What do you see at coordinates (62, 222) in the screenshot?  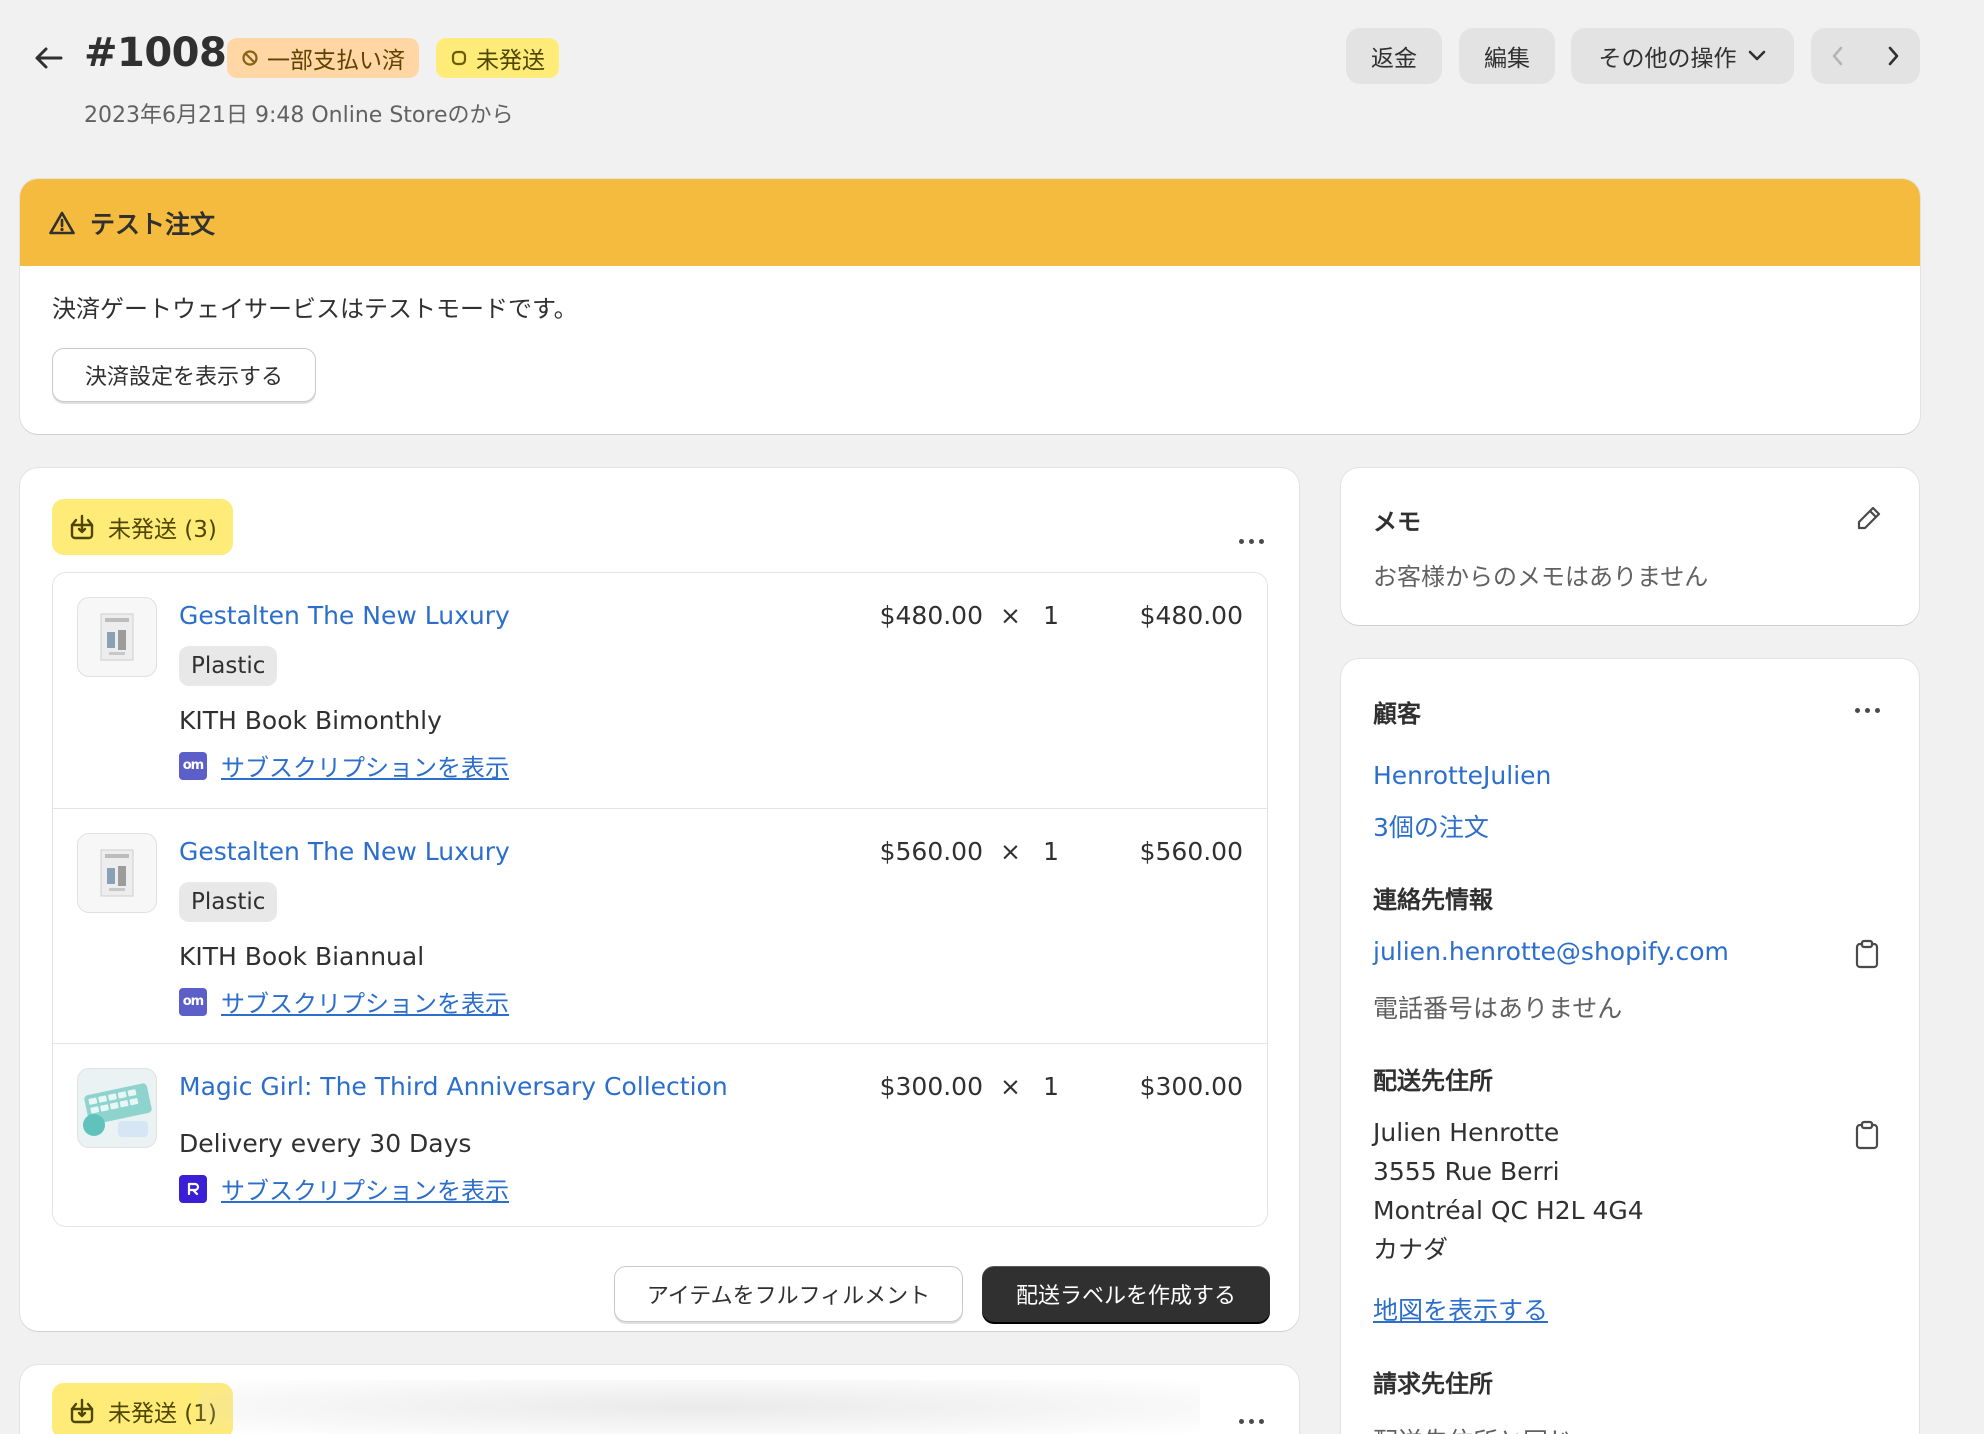 I see `warning-icon` at bounding box center [62, 222].